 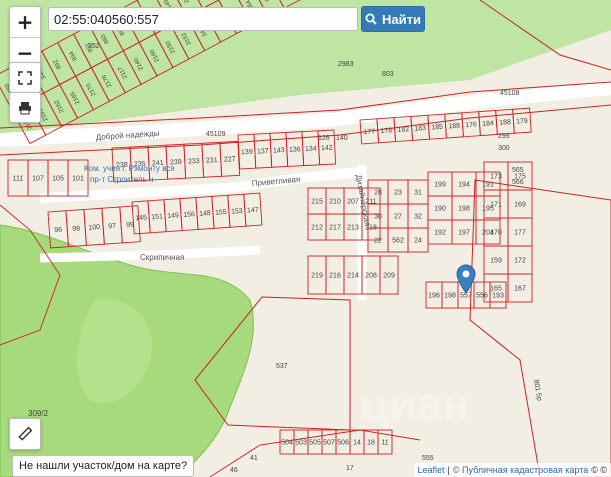 I want to click on parcel-number: 99, so click(x=130, y=226).